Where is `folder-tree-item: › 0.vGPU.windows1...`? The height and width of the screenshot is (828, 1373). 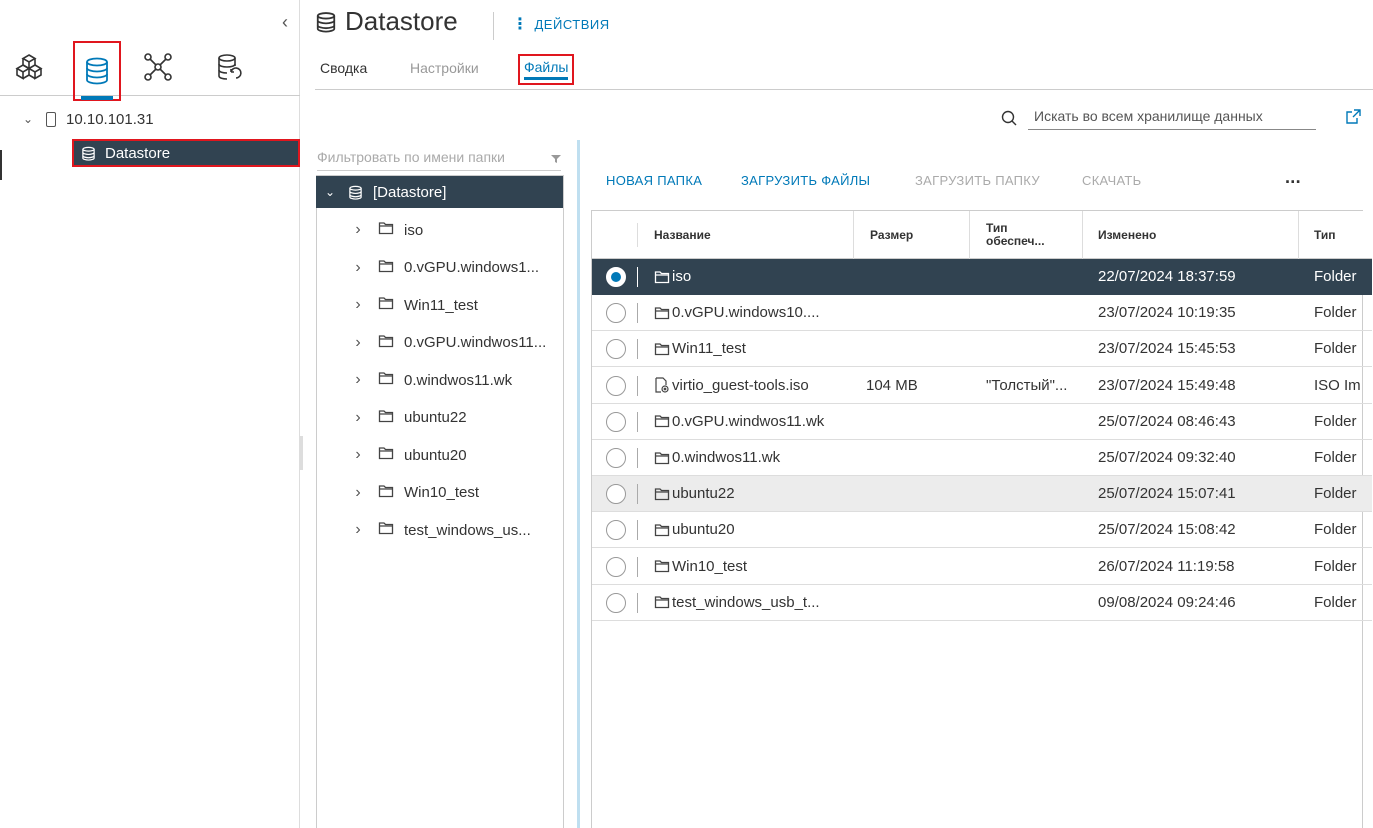 folder-tree-item: › 0.vGPU.windows1... is located at coordinates (444, 268).